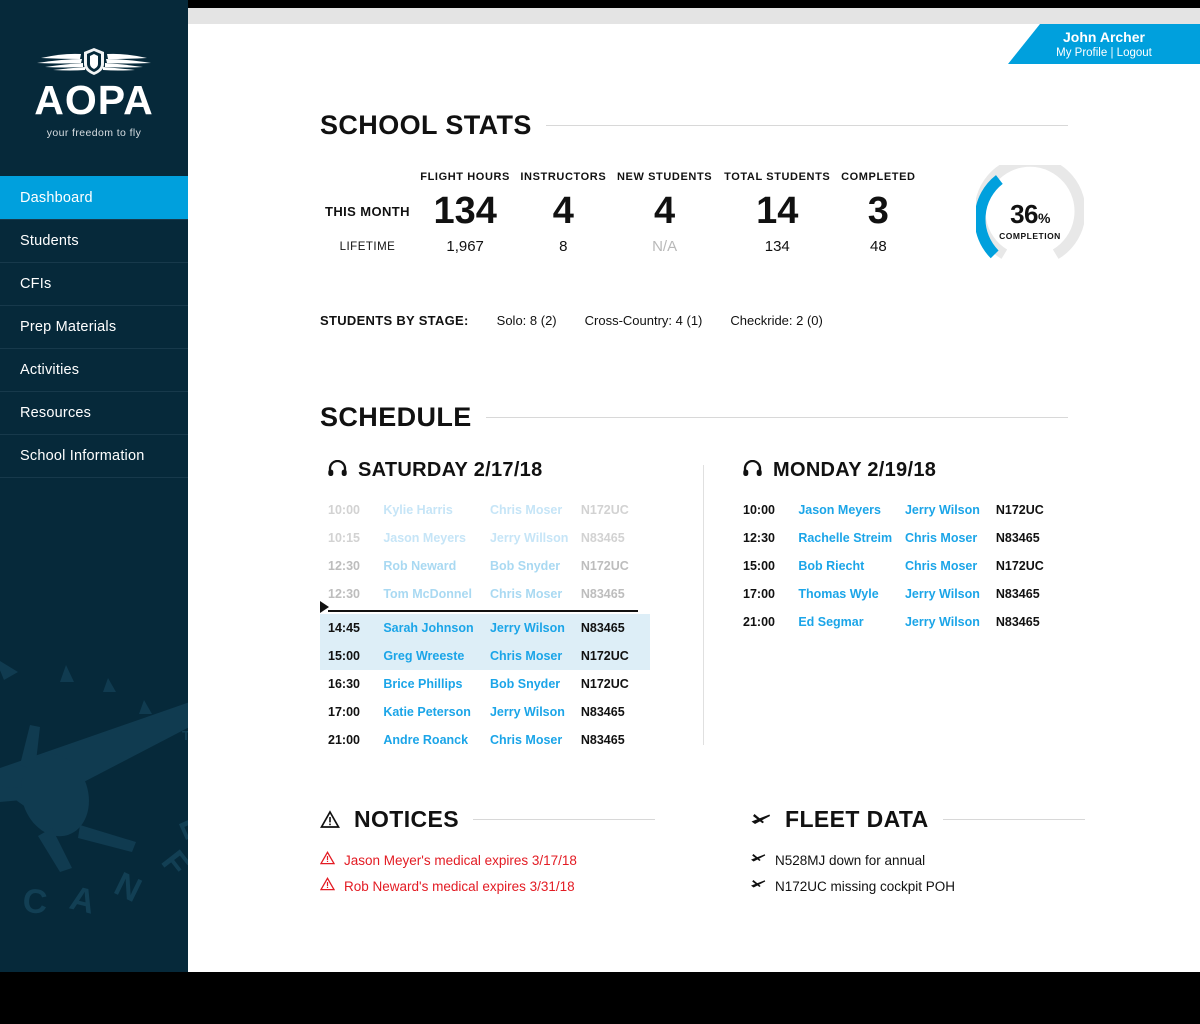 The width and height of the screenshot is (1200, 1024). I want to click on schedule-row: 17:00 Thomas Wyle Jerry Wilson N83465, so click(900, 594).